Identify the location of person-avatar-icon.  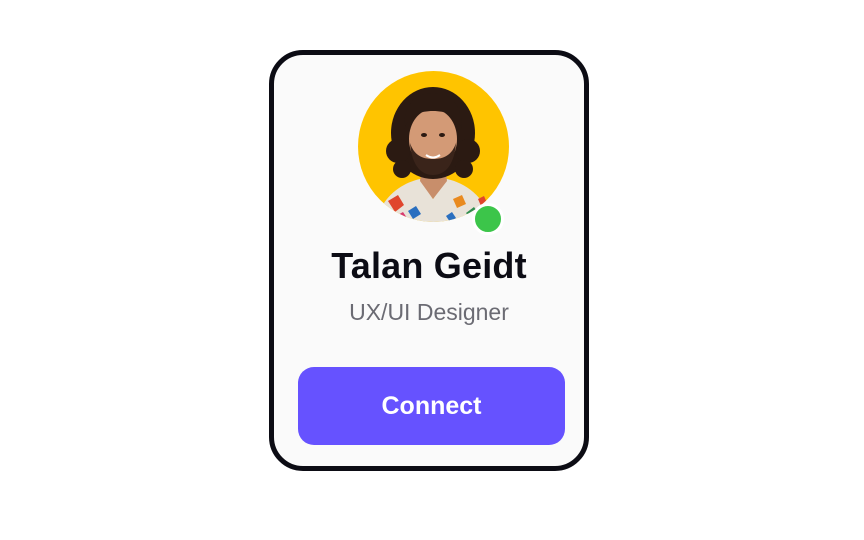
(433, 154).